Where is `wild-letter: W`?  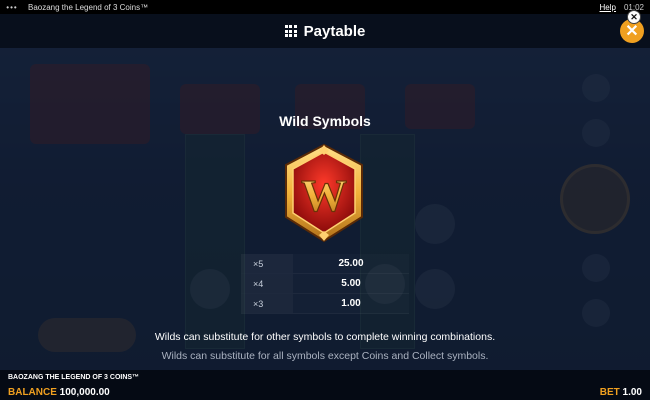 wild-letter: W is located at coordinates (324, 195).